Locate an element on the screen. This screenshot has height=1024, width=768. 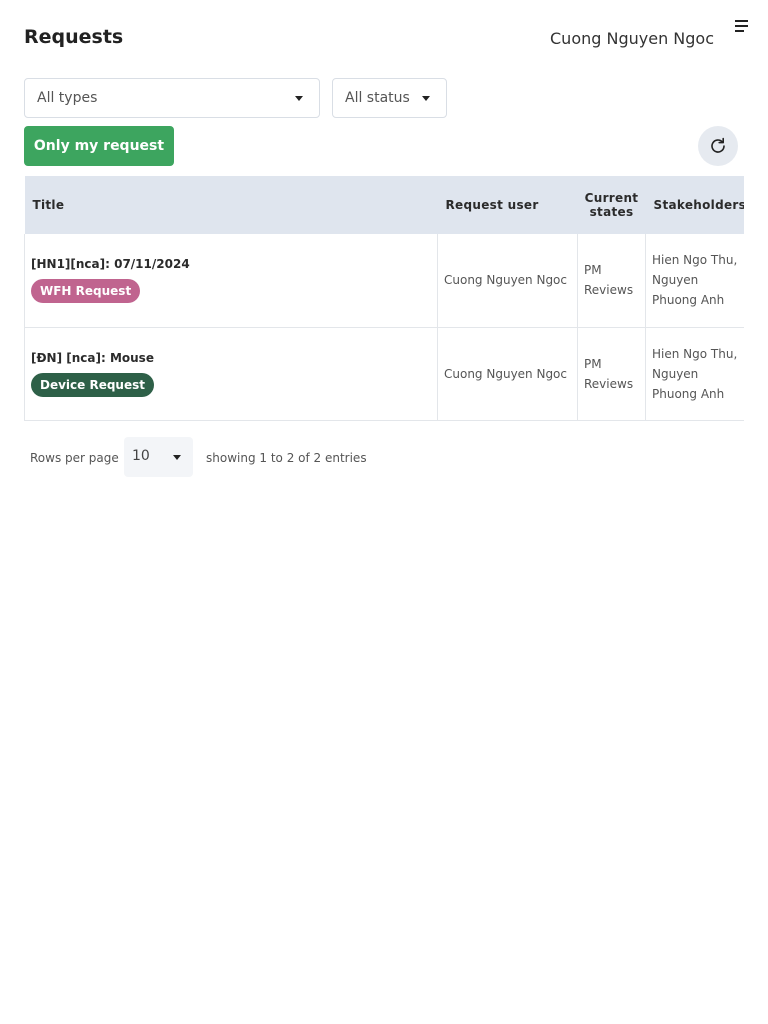
status-filter-value: All status is located at coordinates (377, 98).